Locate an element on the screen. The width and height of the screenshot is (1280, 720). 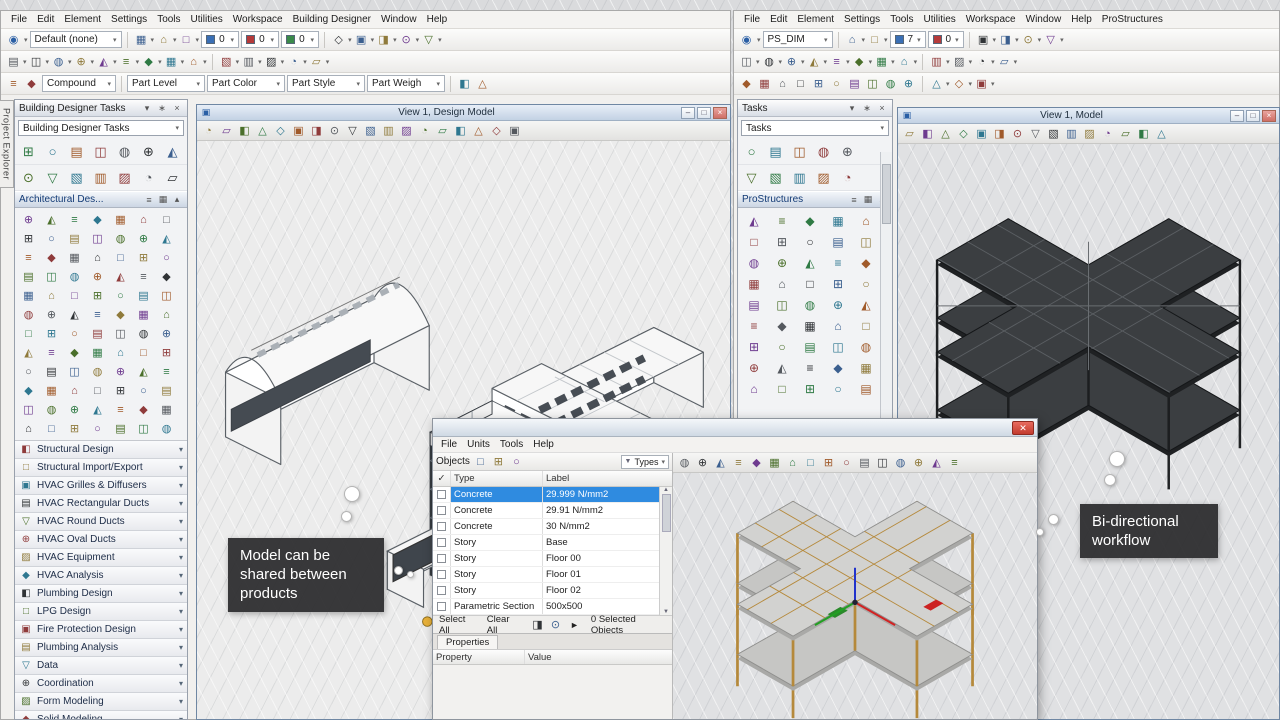
table-scrollbar: ▲ ▼ is located at coordinates (665, 551).